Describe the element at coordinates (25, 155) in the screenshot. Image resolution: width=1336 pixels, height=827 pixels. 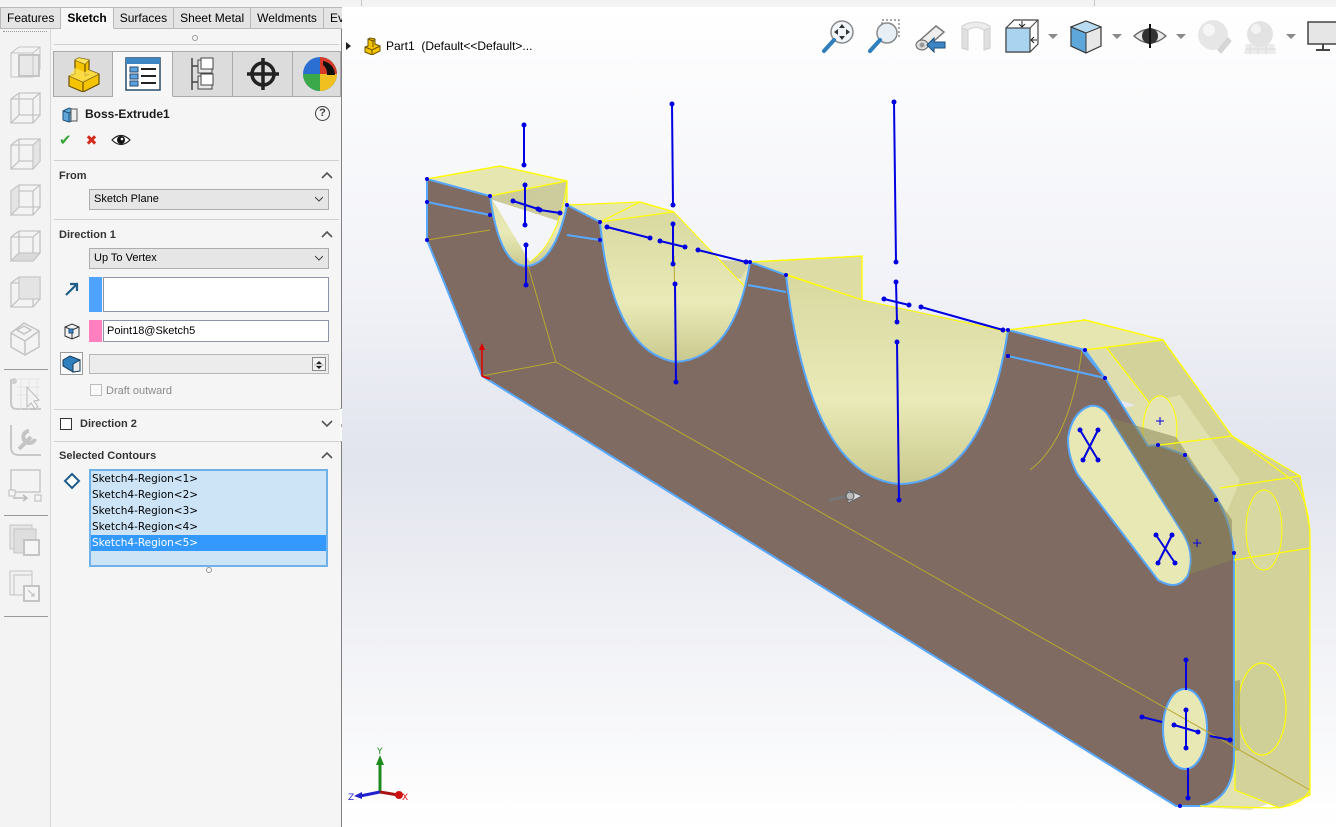
I see `left-view-icon` at that location.